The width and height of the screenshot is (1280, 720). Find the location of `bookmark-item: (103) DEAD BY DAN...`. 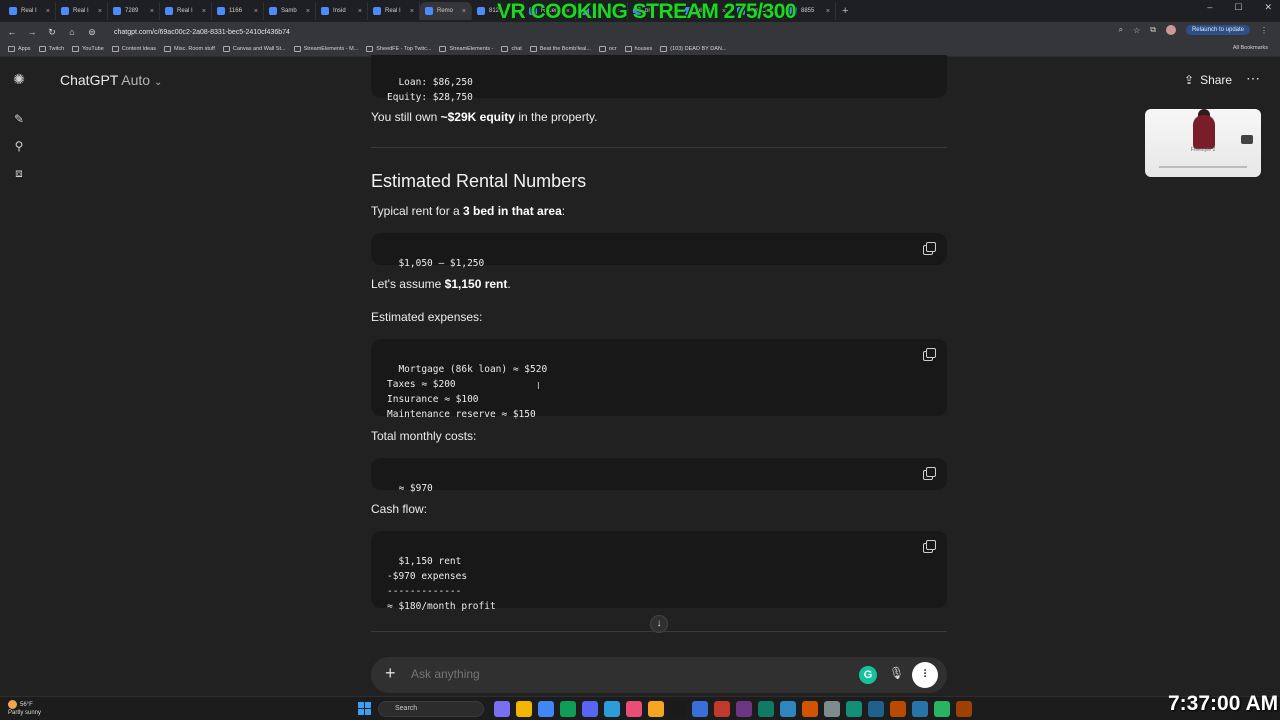

bookmark-item: (103) DEAD BY DAN... is located at coordinates (693, 49).